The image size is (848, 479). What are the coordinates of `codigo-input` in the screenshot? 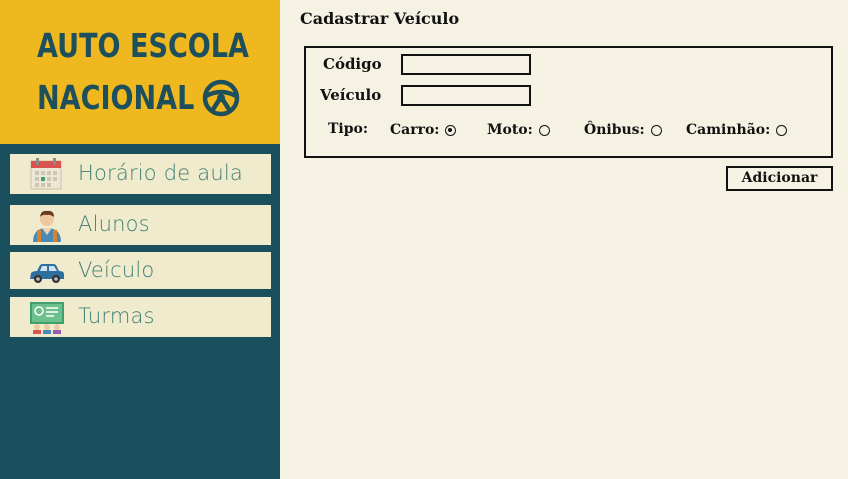 It's located at (466, 64).